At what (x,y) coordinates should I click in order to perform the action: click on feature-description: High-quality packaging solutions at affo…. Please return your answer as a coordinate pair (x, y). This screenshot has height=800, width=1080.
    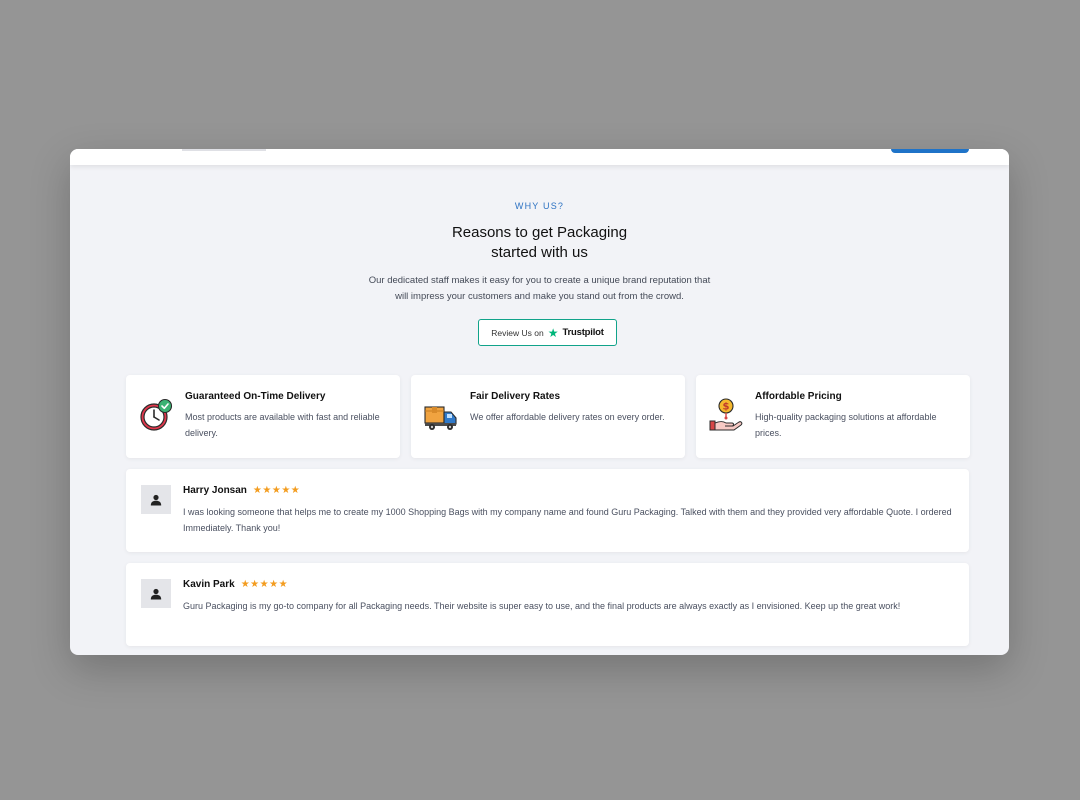
    Looking at the image, I should click on (846, 425).